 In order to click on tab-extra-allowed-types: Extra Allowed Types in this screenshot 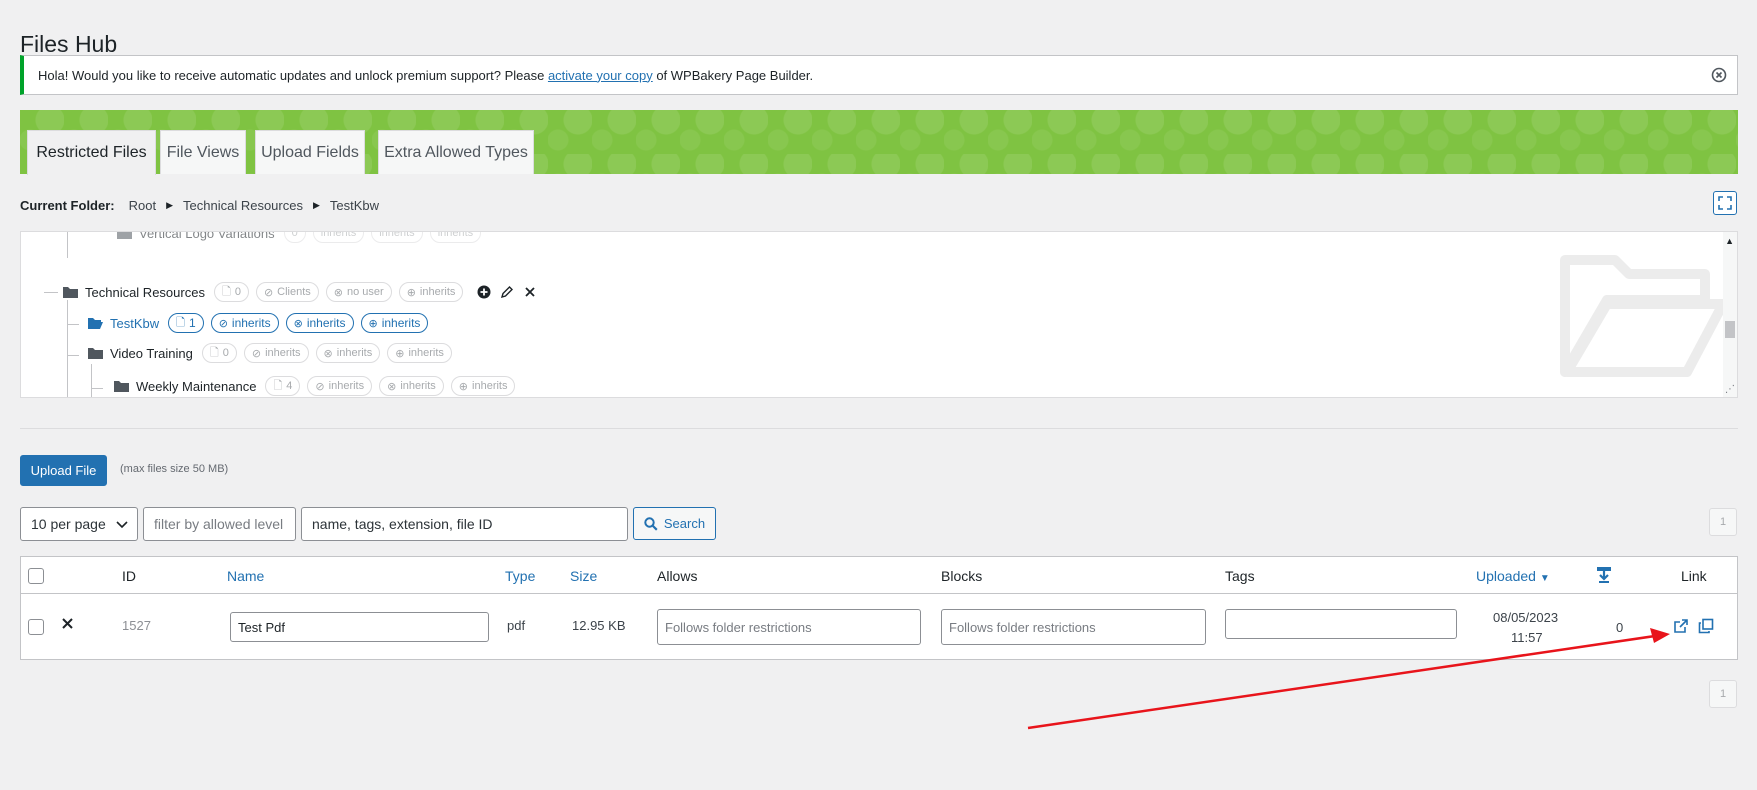, I will do `click(456, 152)`.